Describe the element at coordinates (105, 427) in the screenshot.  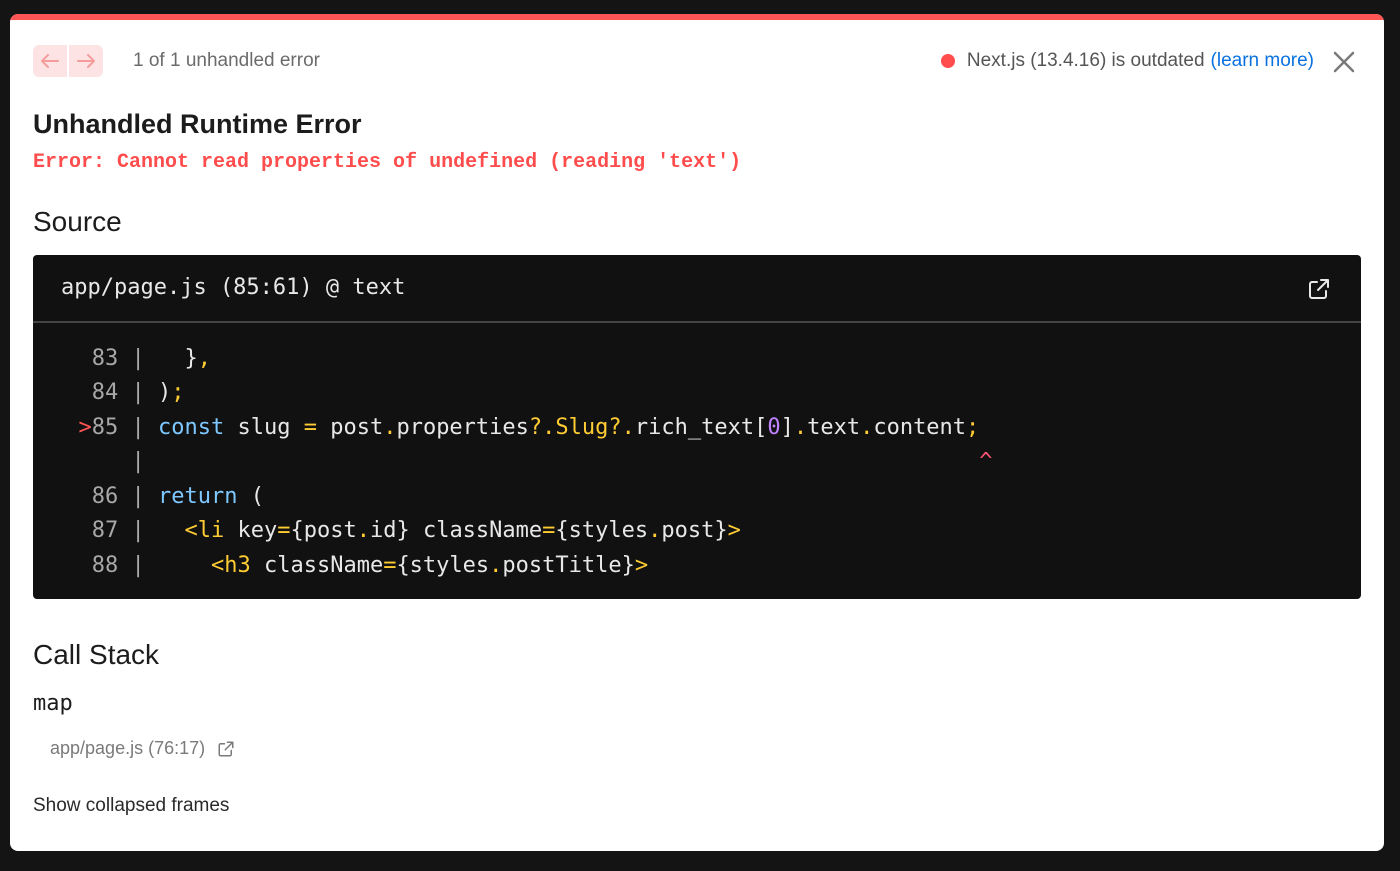
I see `line-number: 85` at that location.